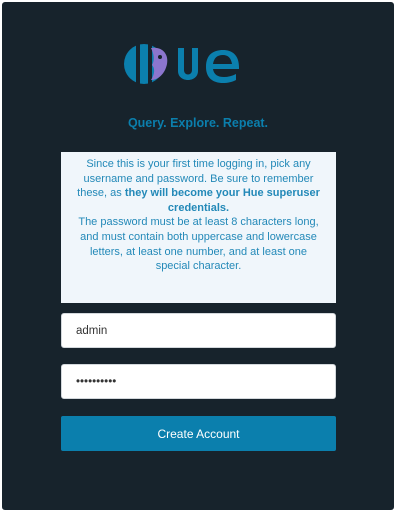 This screenshot has width=396, height=512. What do you see at coordinates (198, 381) in the screenshot?
I see `password-input` at bounding box center [198, 381].